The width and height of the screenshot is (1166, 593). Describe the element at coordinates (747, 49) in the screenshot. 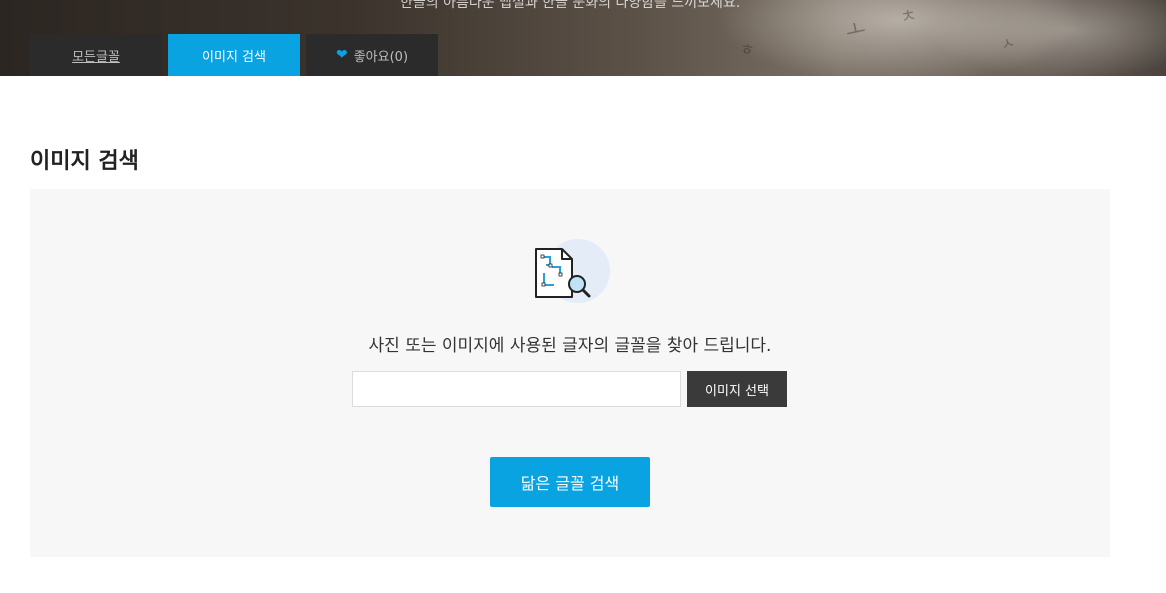

I see `hero-background-glyph: ㅎ` at that location.